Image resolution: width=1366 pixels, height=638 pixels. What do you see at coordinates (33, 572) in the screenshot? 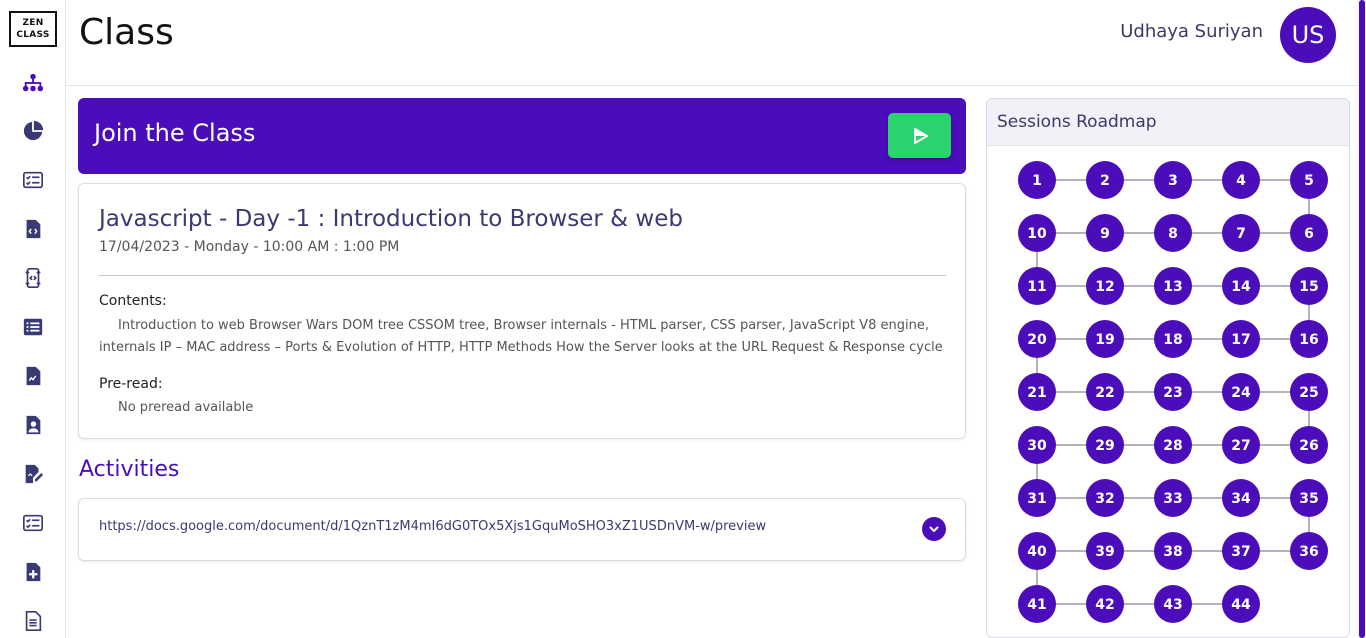
I see `leave-icon` at bounding box center [33, 572].